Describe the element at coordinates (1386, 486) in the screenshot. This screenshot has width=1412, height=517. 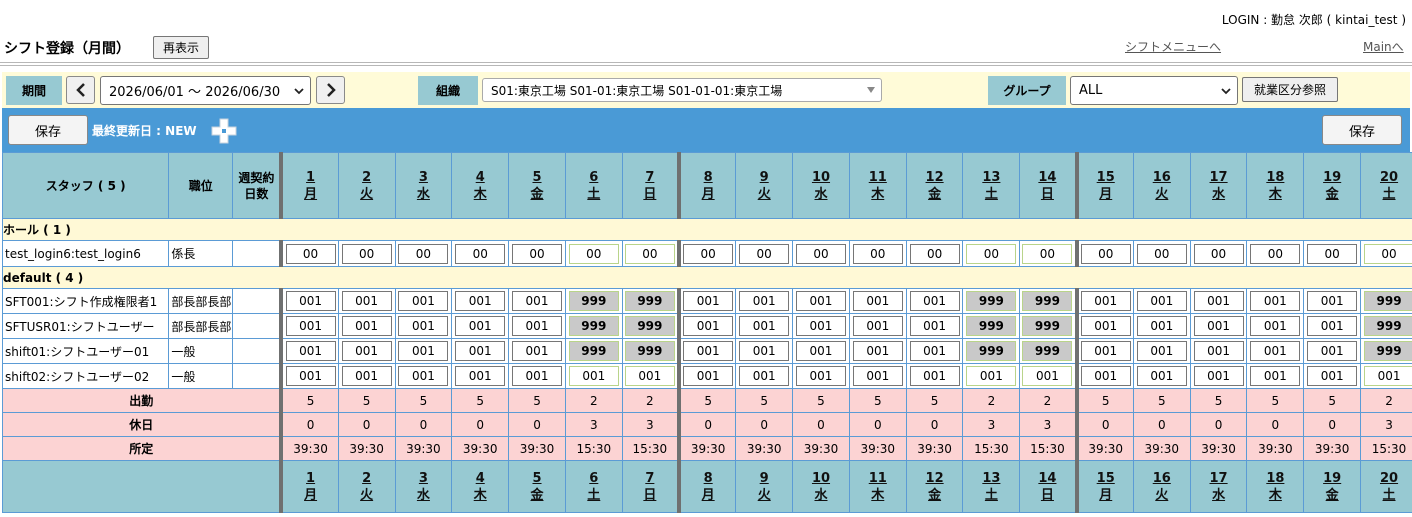
I see `day-header-20: 20 土` at that location.